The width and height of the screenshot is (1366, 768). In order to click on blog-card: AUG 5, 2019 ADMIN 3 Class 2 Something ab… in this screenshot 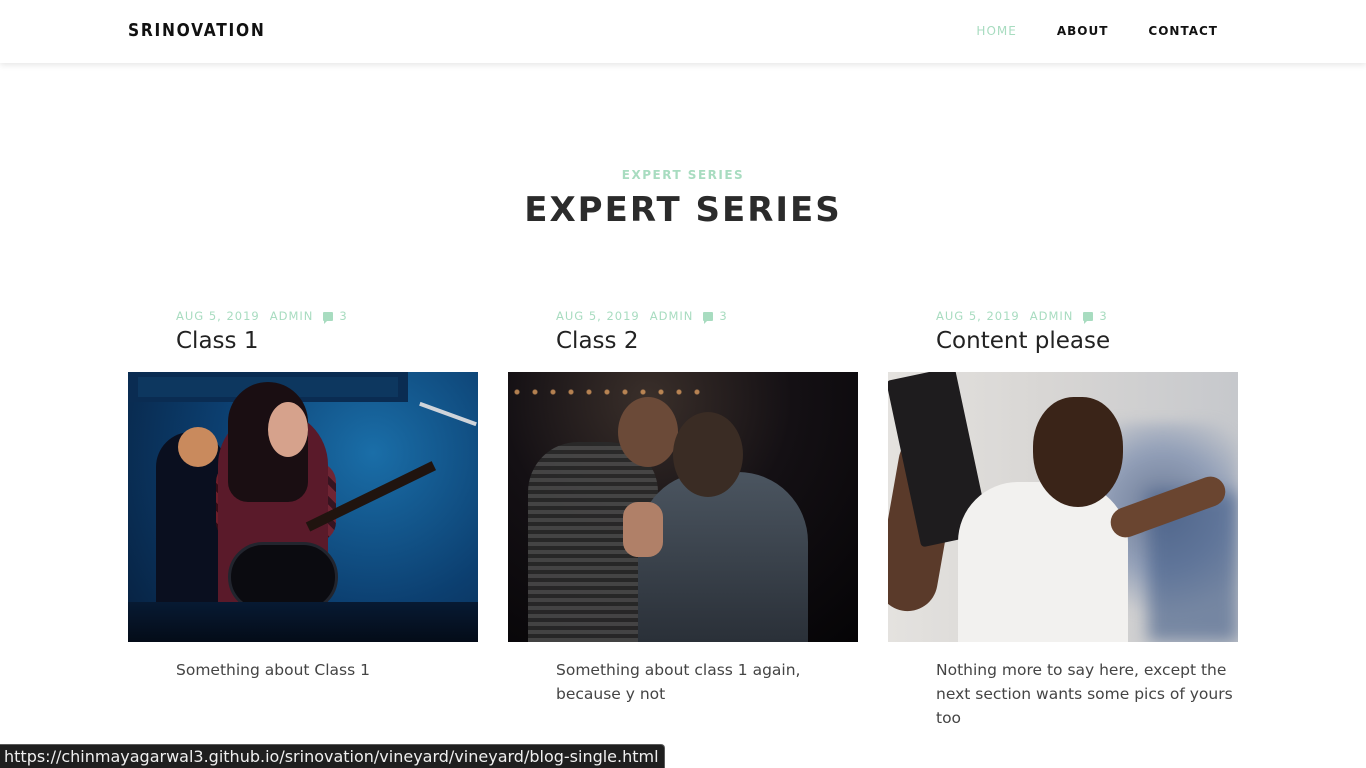, I will do `click(683, 506)`.